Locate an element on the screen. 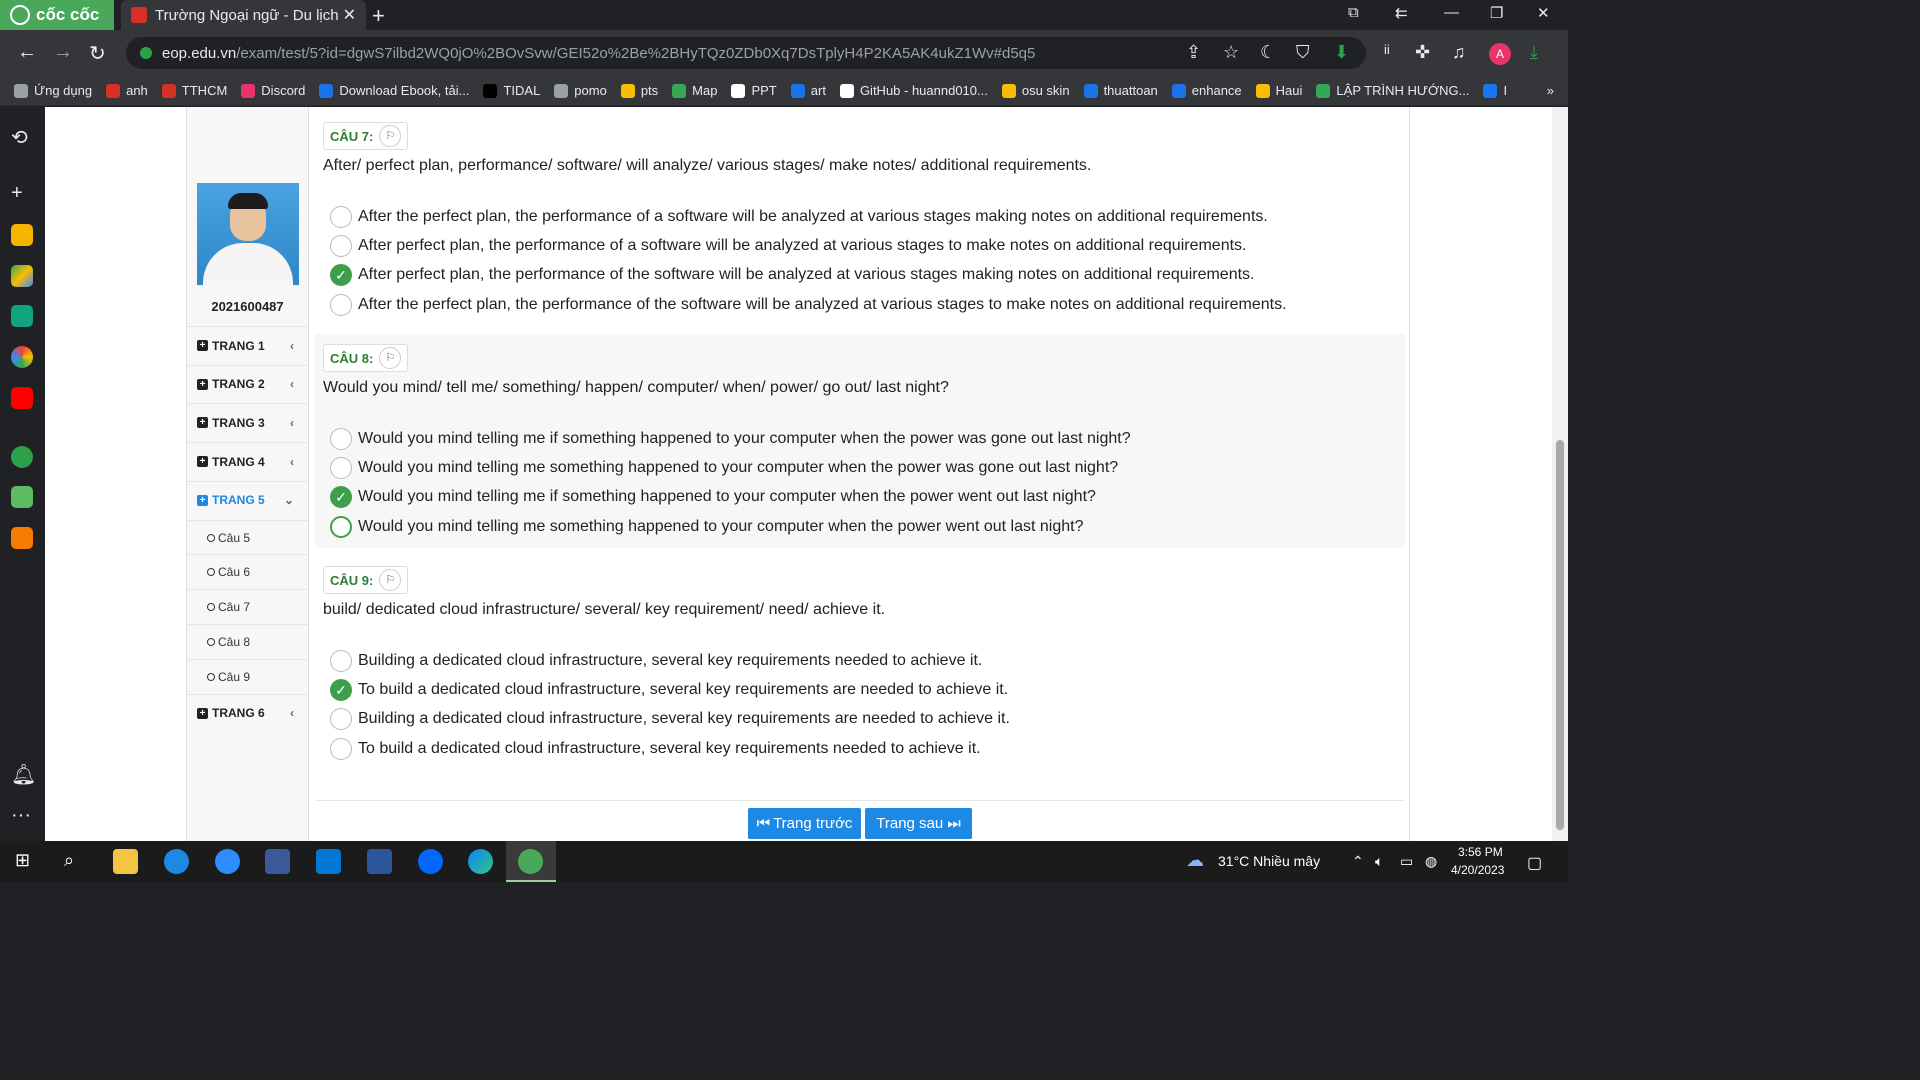 The image size is (1920, 1080). notes-app-icon is located at coordinates (22, 235).